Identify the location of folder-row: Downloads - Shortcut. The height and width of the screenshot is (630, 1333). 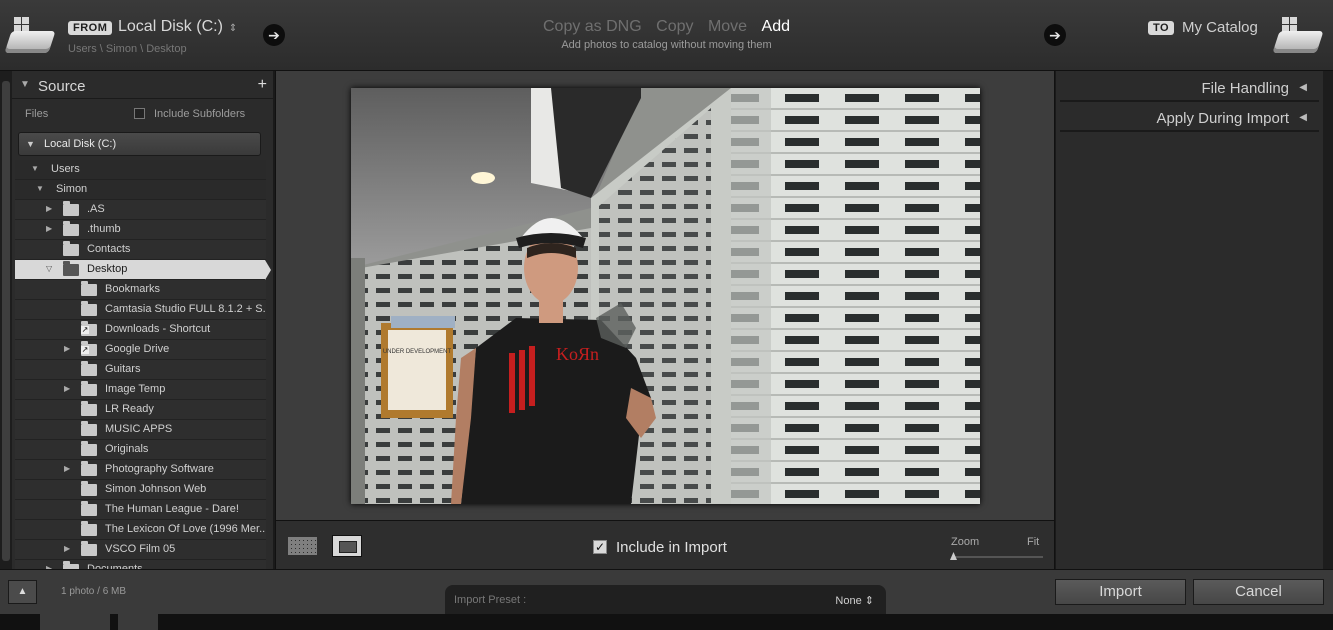
(140, 330).